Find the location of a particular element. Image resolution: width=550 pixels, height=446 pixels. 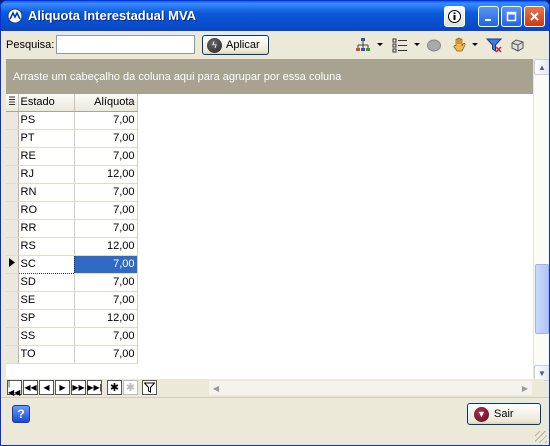

cell-estado: PS is located at coordinates (46, 120).